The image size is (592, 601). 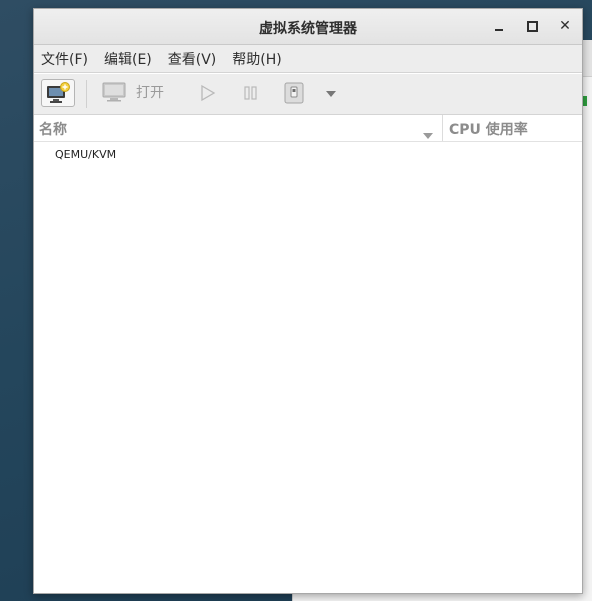 I want to click on toolbar: 打开, so click(x=308, y=94).